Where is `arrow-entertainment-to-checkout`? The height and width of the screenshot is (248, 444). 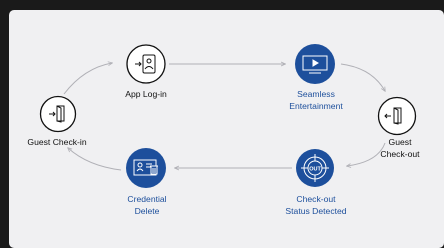 arrow-entertainment-to-checkout is located at coordinates (362, 77).